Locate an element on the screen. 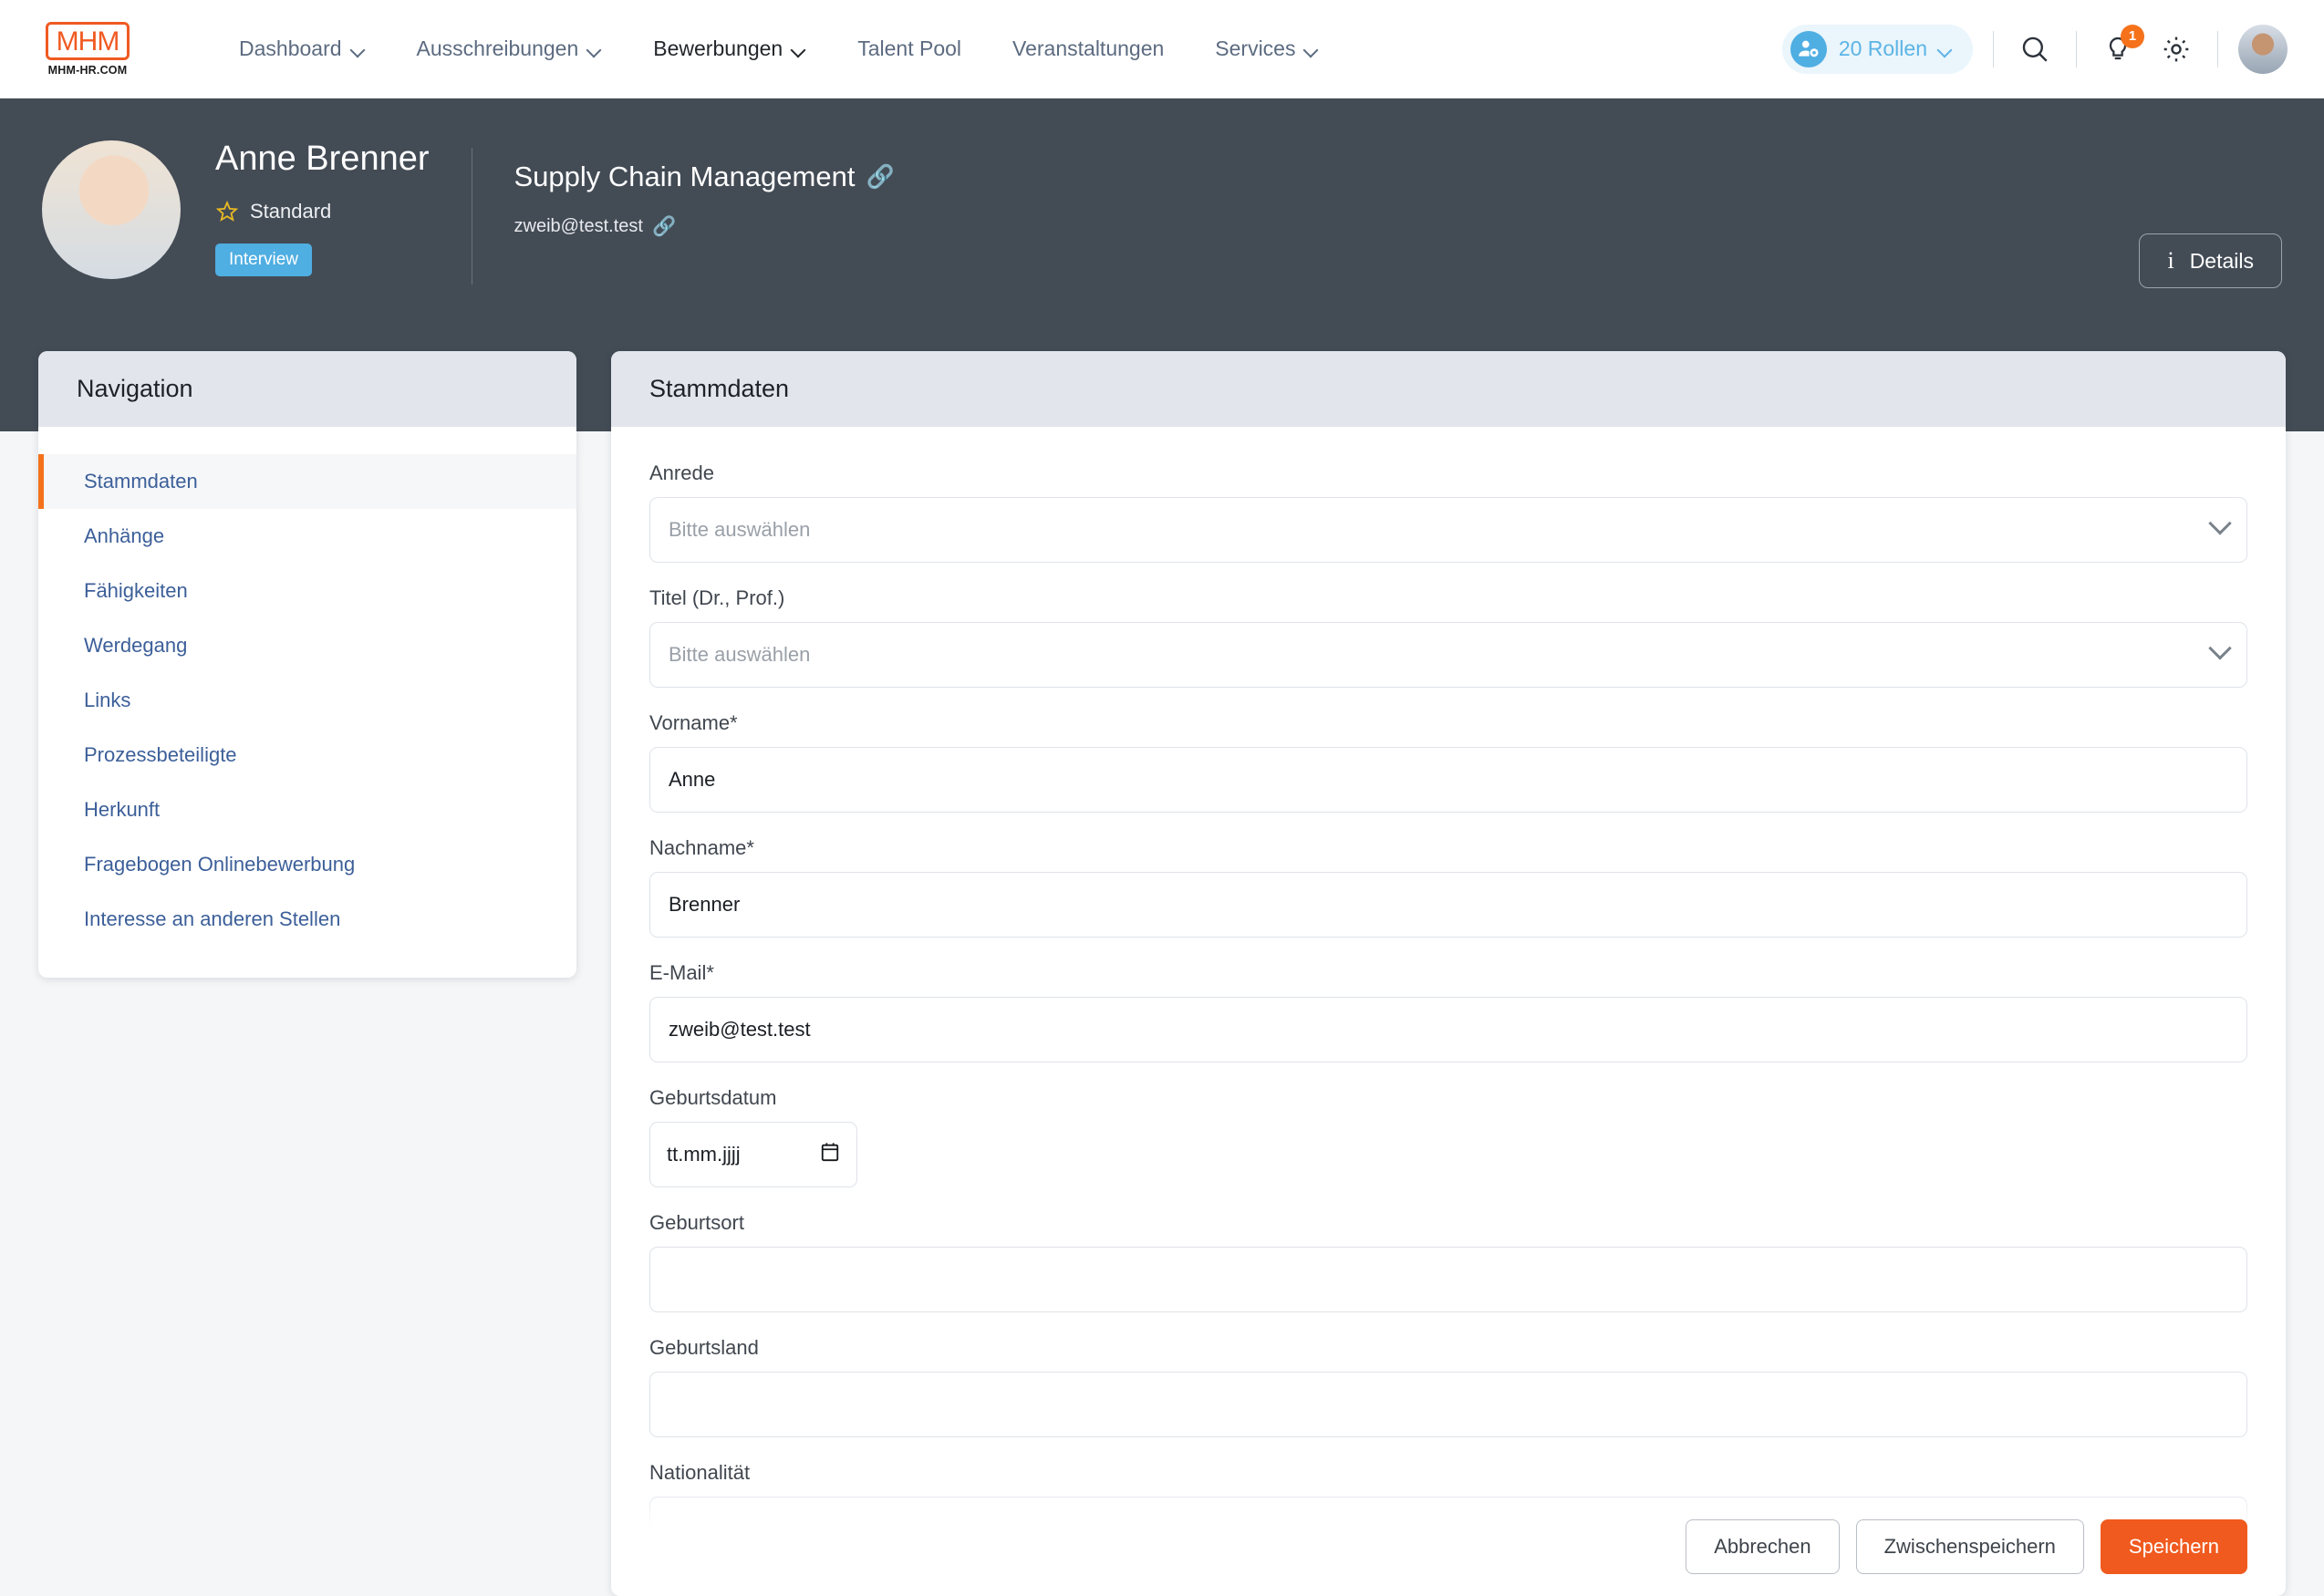 This screenshot has height=1596, width=2324. sidebar-item-label: Links is located at coordinates (107, 700).